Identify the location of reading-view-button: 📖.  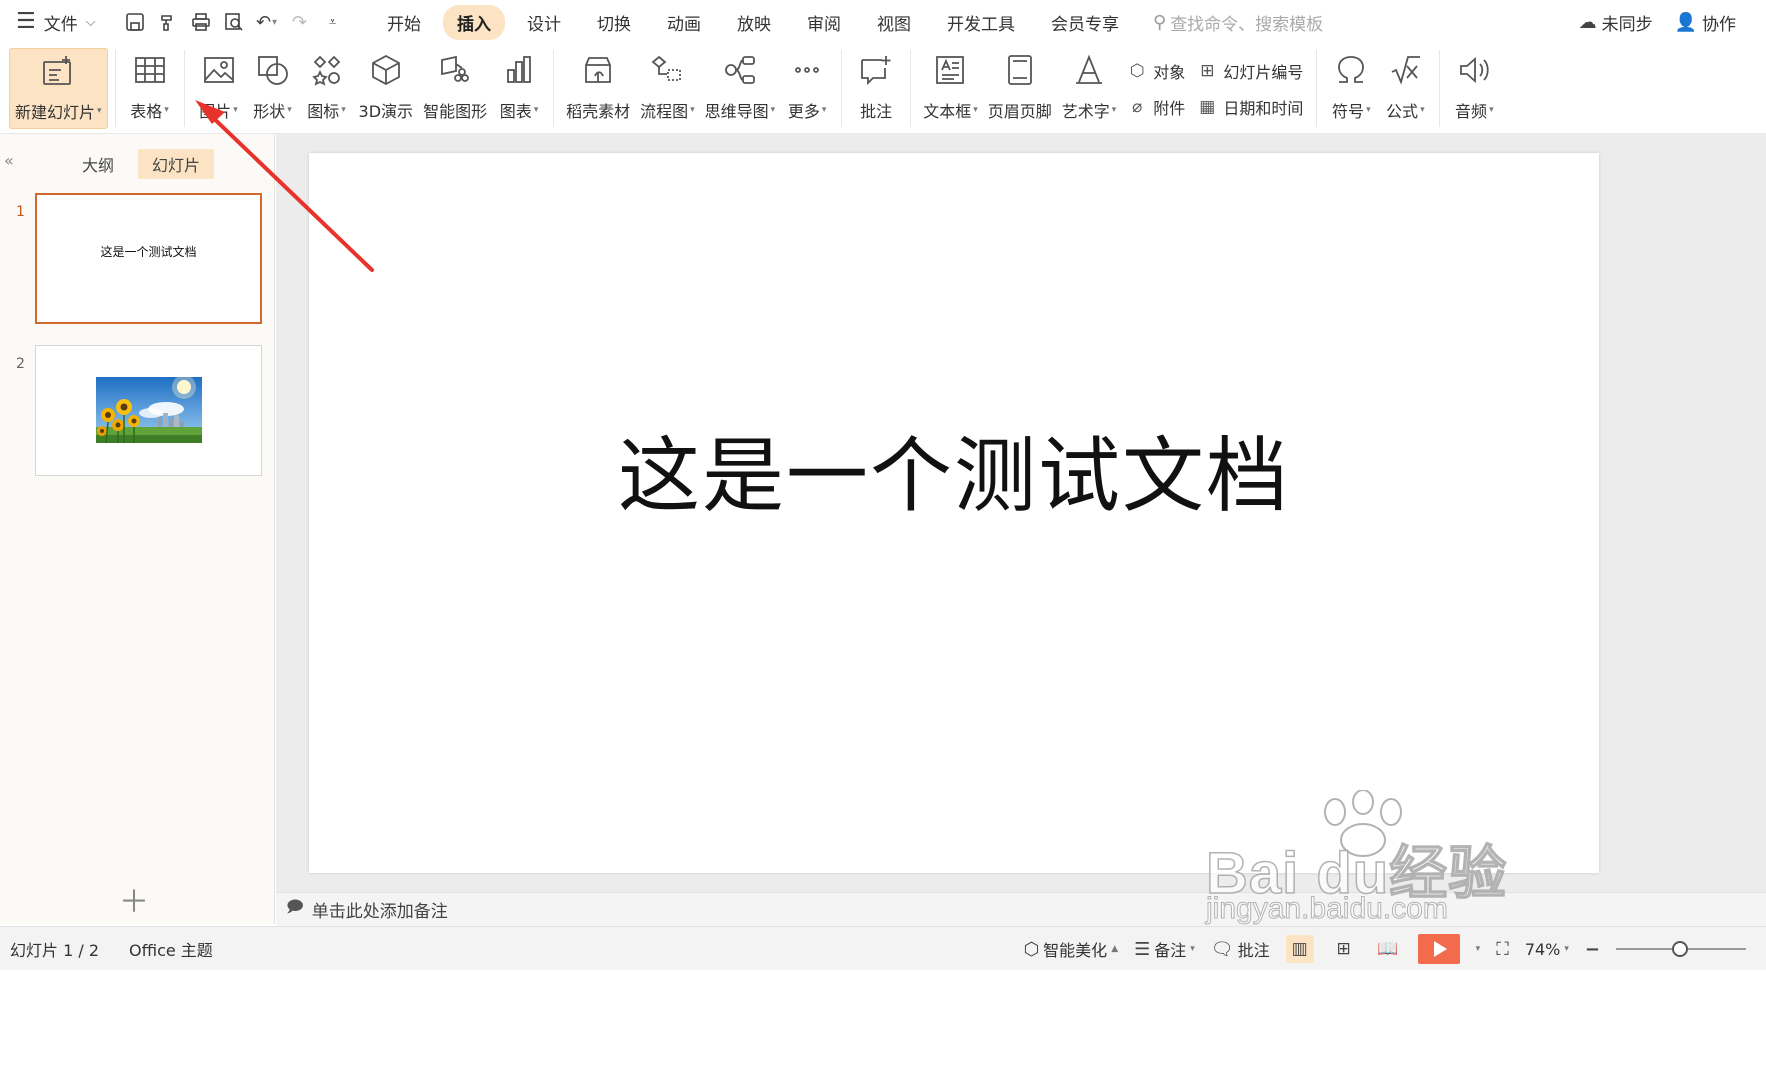
(1388, 949).